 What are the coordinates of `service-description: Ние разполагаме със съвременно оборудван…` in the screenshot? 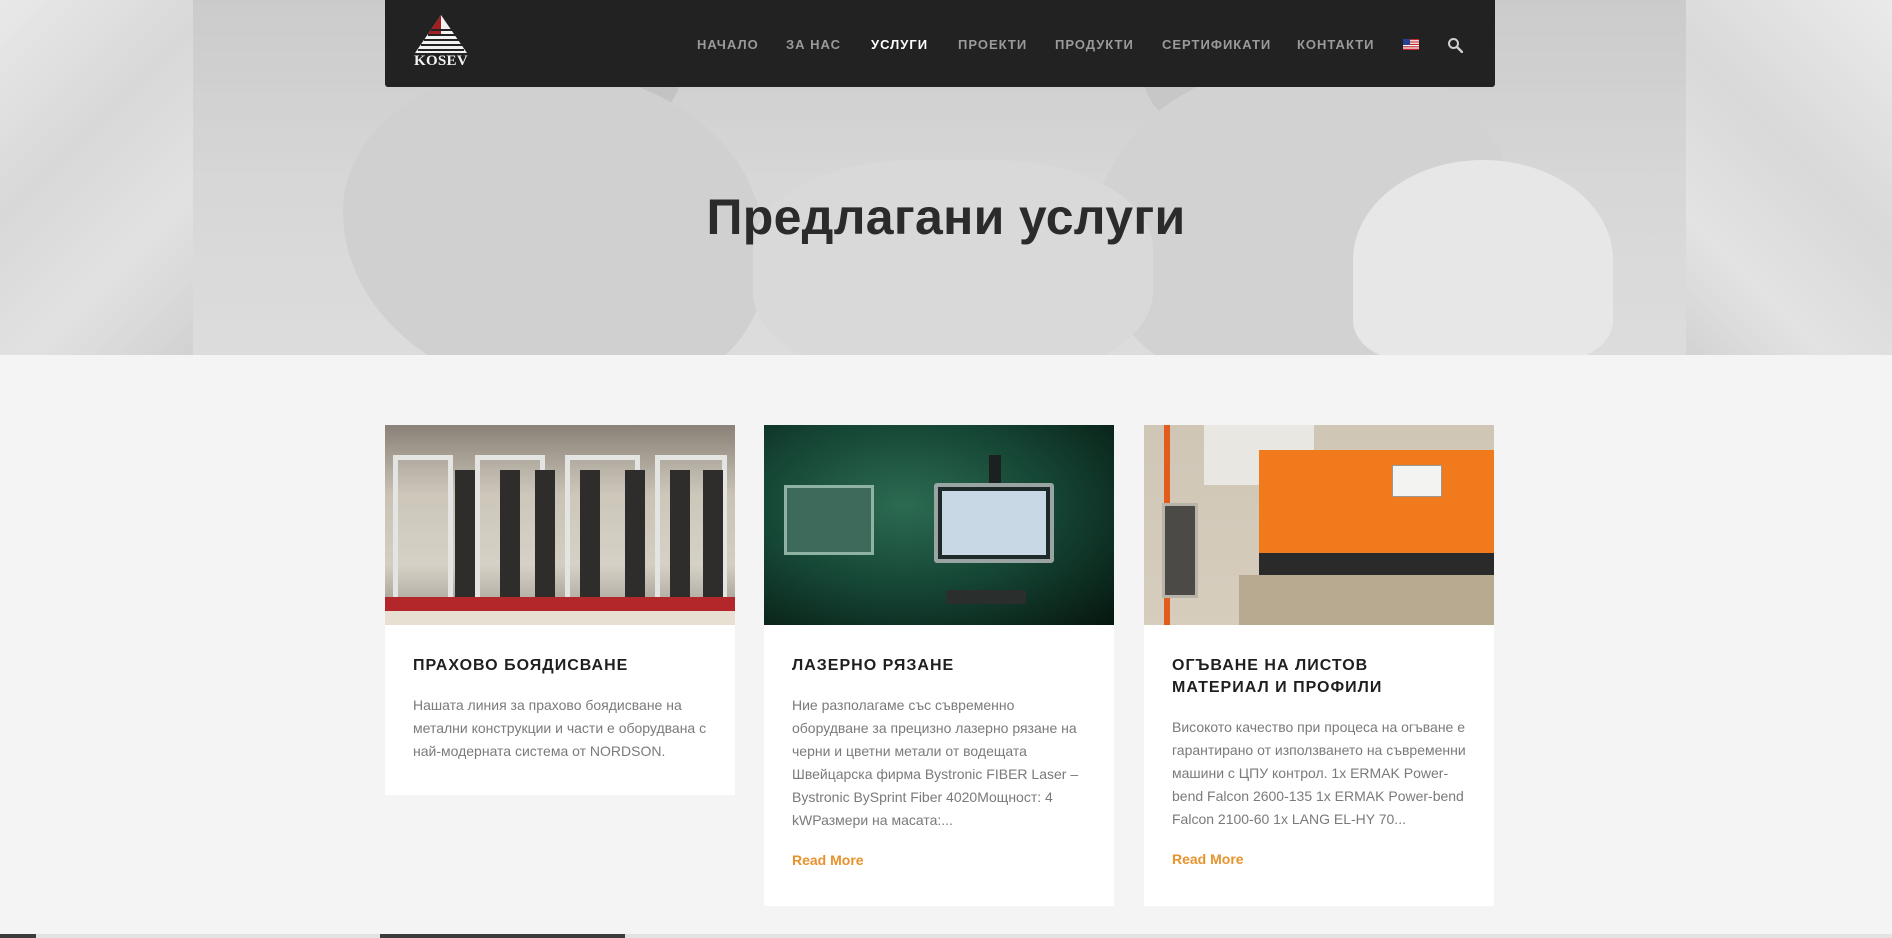 It's located at (935, 762).